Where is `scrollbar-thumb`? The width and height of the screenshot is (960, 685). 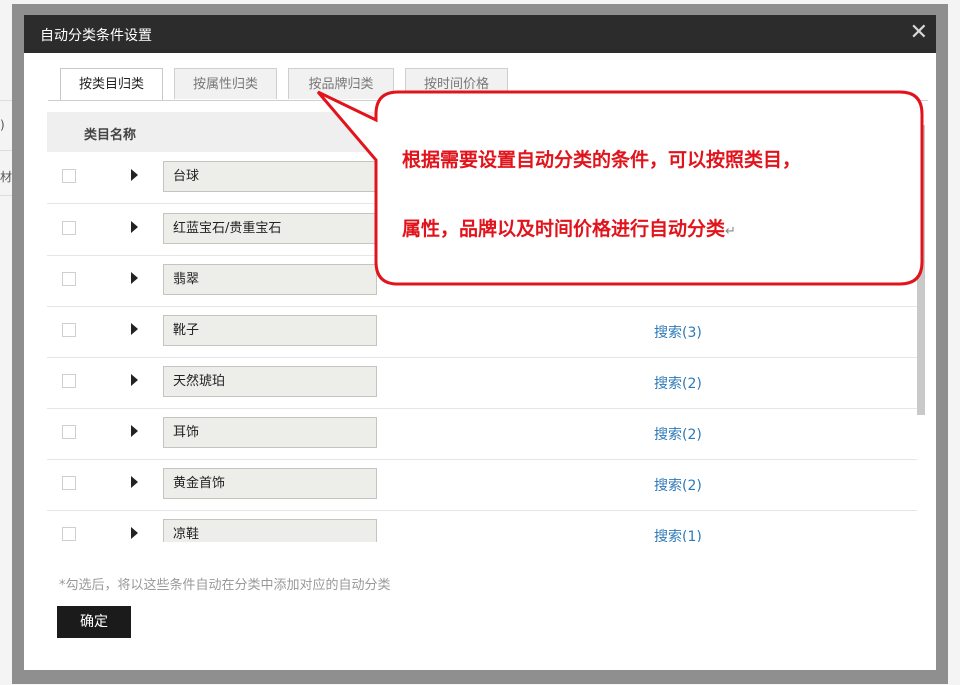
scrollbar-thumb is located at coordinates (921, 270).